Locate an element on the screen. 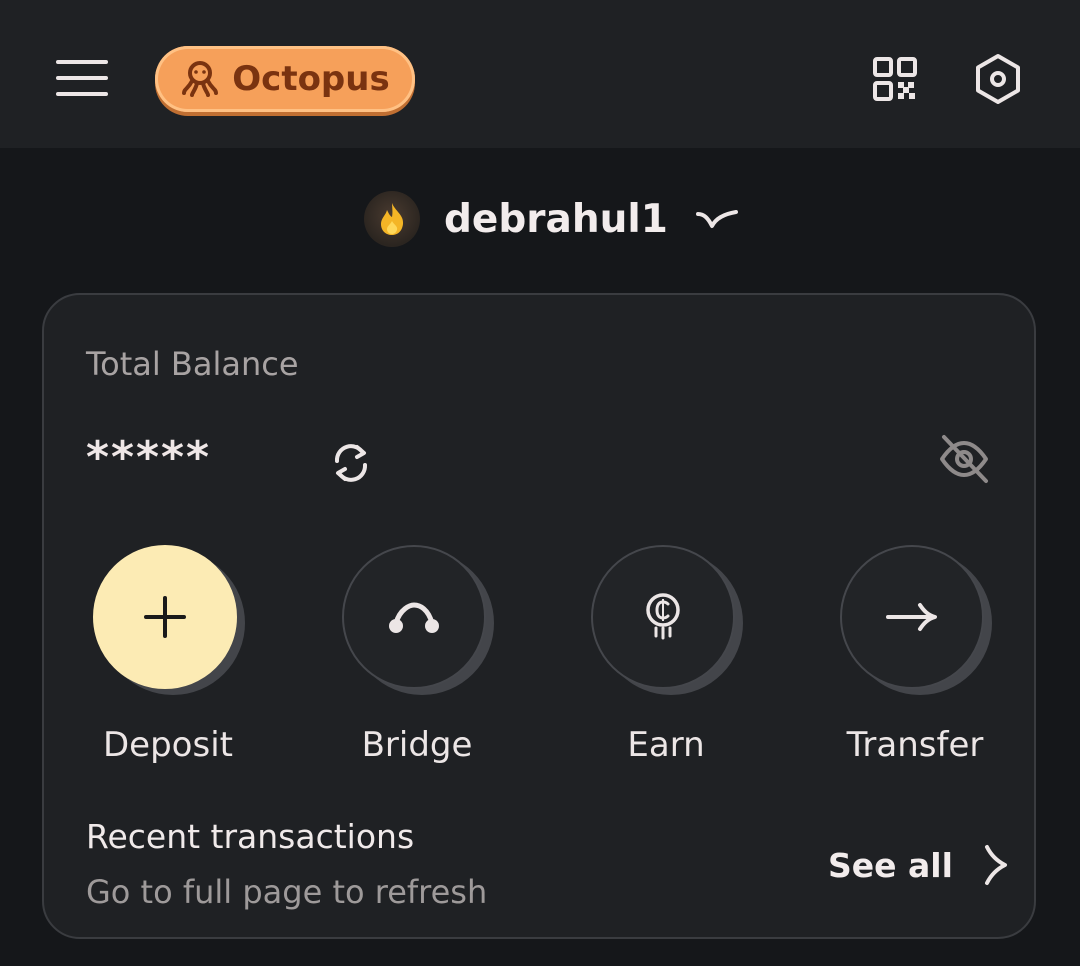 Image resolution: width=1080 pixels, height=966 pixels. deposit-action: Deposit is located at coordinates (168, 655).